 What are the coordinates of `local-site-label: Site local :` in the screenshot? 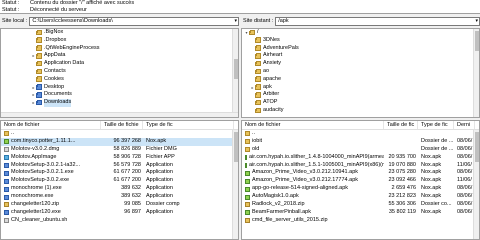 It's located at (15, 21).